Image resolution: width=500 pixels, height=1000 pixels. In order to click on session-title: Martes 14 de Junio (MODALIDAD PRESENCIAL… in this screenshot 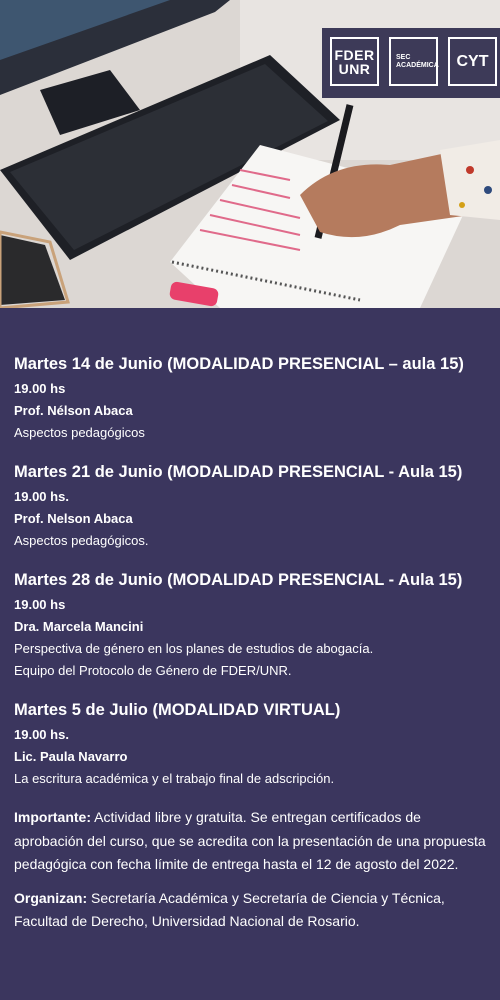, I will do `click(239, 364)`.